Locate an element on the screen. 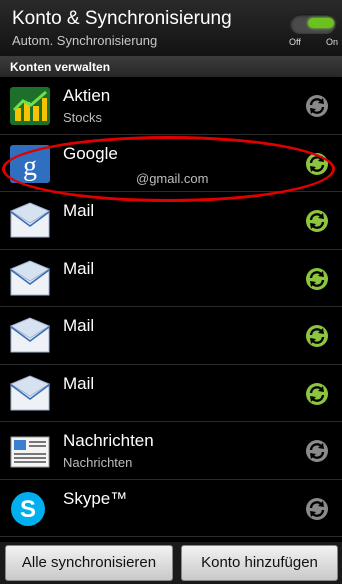  account-sub: Nachrichten is located at coordinates (98, 462).